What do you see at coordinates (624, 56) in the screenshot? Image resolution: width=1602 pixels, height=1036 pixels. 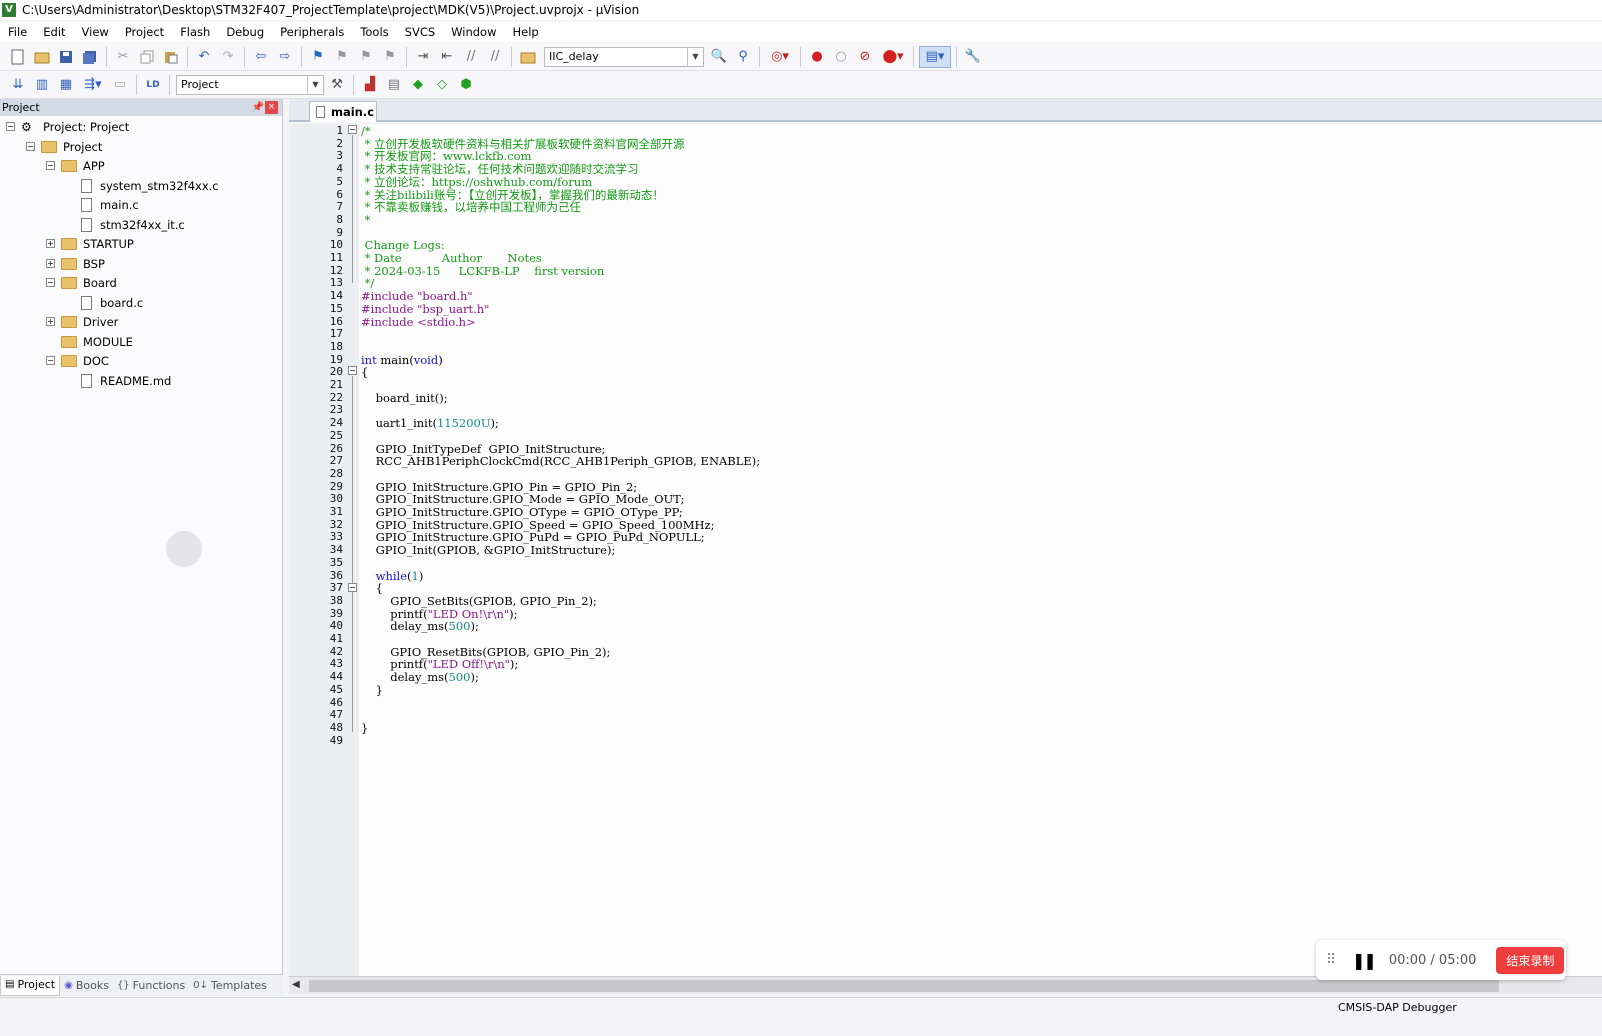 I see `find-combo: IIC_delay ▼` at bounding box center [624, 56].